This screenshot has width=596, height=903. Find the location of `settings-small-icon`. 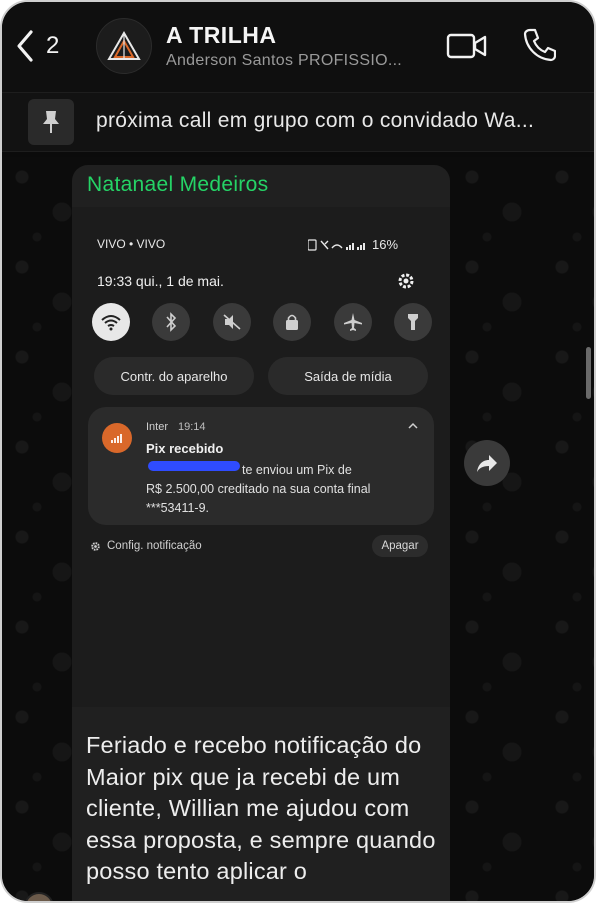

settings-small-icon is located at coordinates (95, 546).